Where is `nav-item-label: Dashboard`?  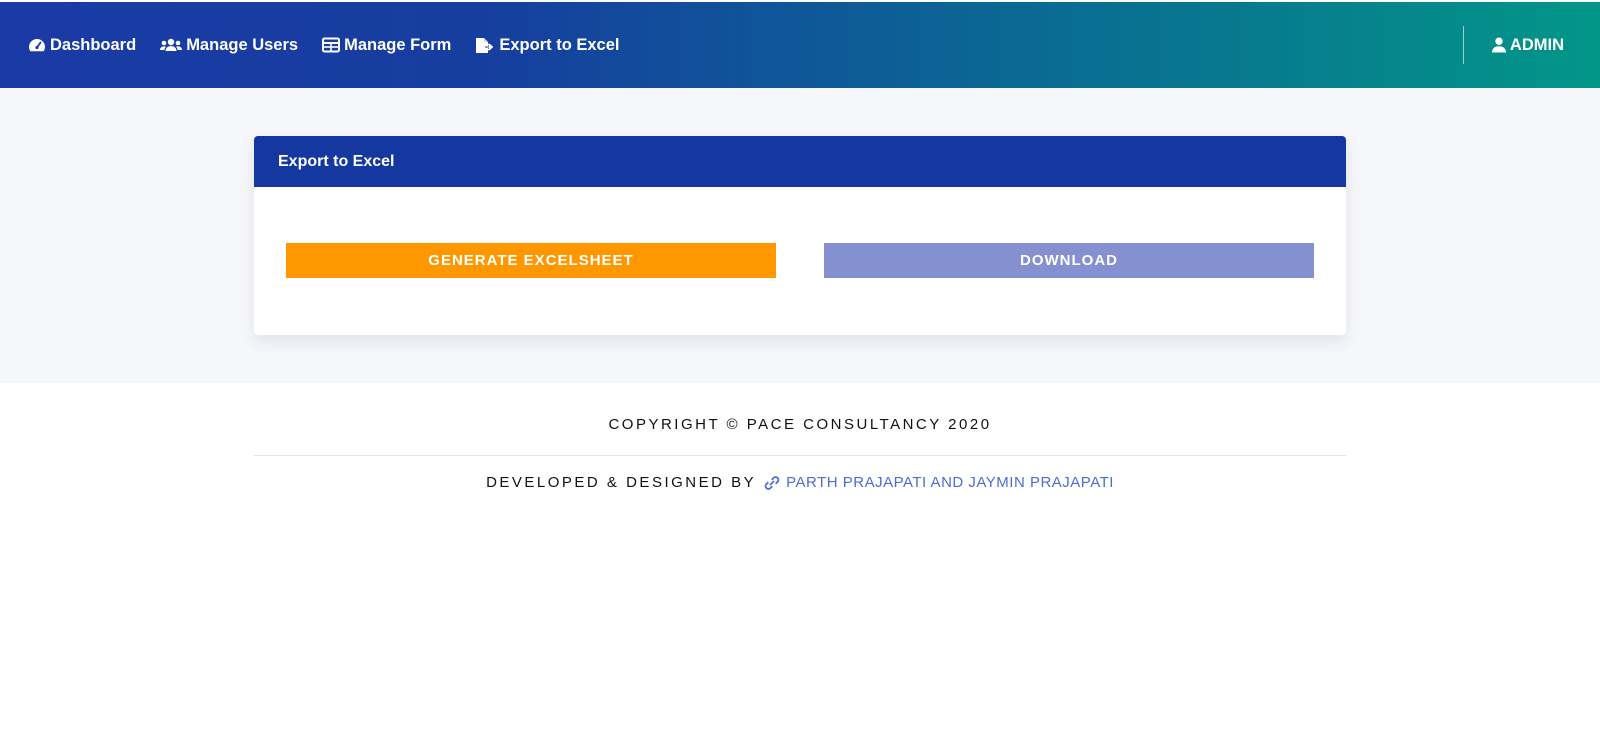
nav-item-label: Dashboard is located at coordinates (93, 44).